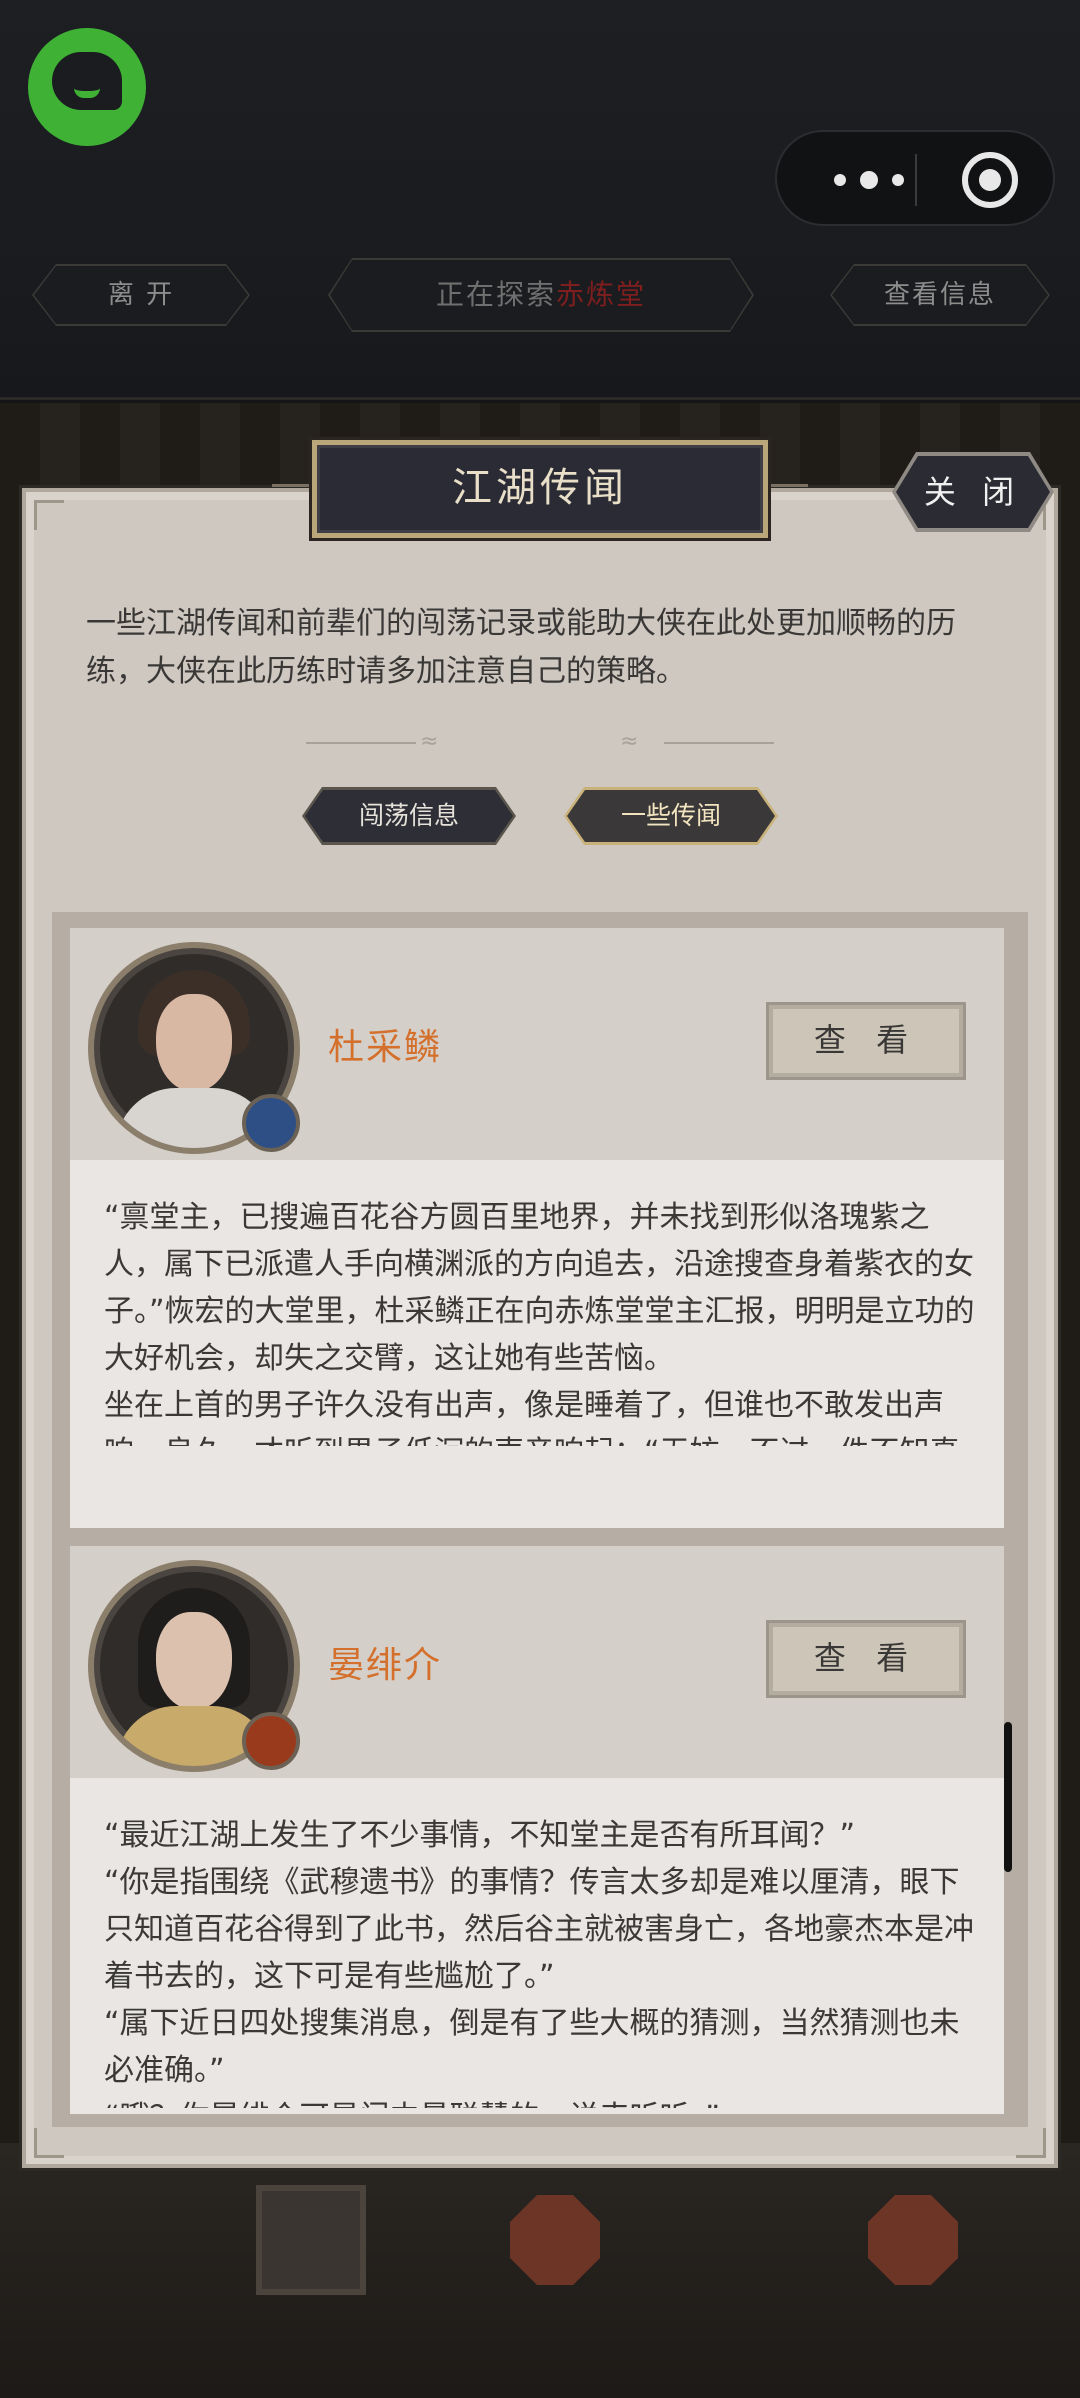  I want to click on list-scrollbar, so click(1008, 1797).